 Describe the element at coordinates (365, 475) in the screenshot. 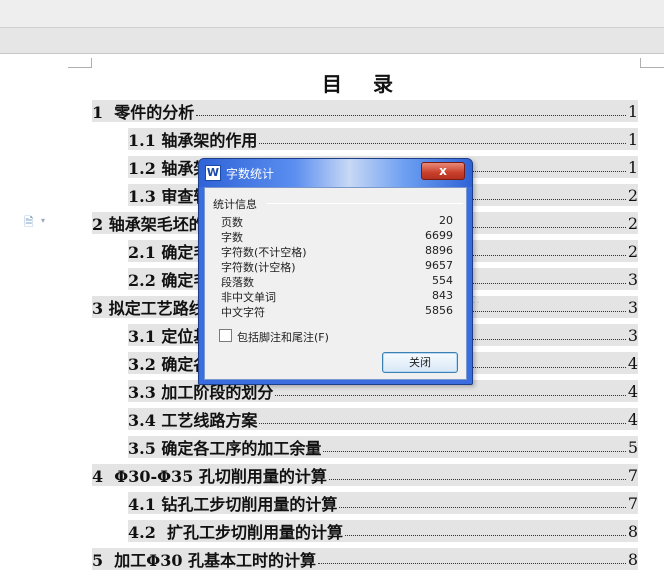

I see `toc-entry: 4 Φ30-Φ35 孔切削用量的计算 7` at that location.